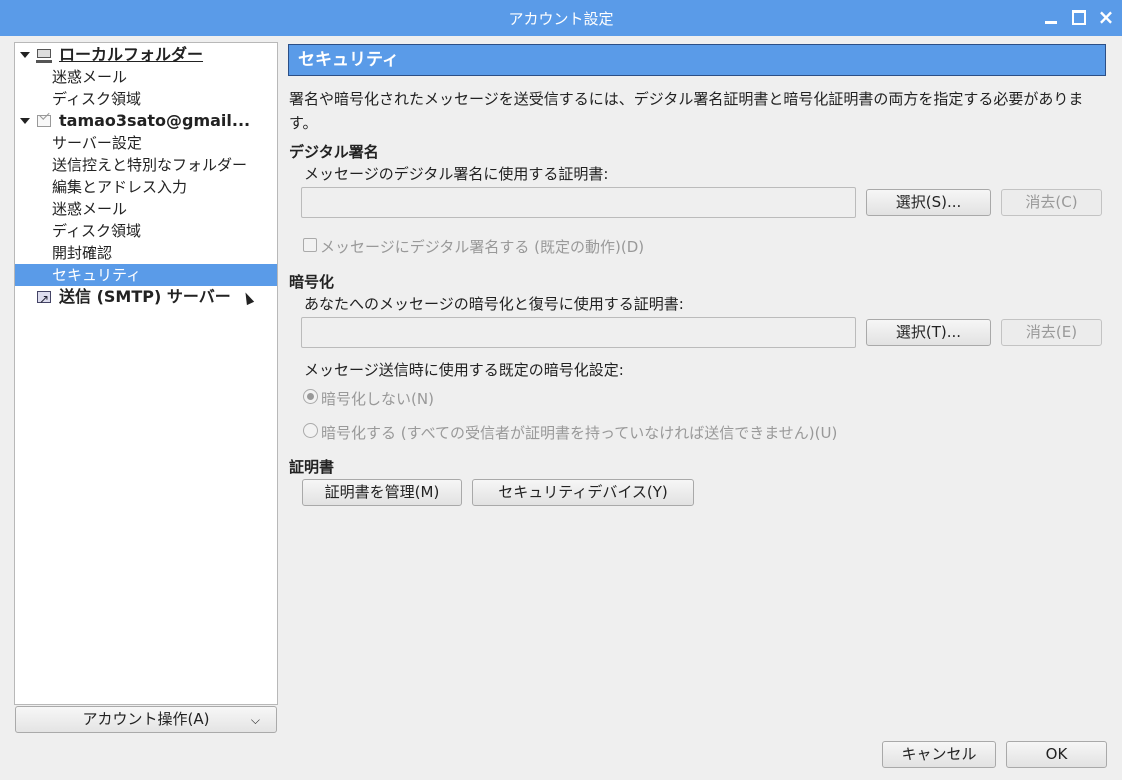 The image size is (1122, 780). What do you see at coordinates (146, 253) in the screenshot?
I see `tree-item-return-receipts: 開封確認` at bounding box center [146, 253].